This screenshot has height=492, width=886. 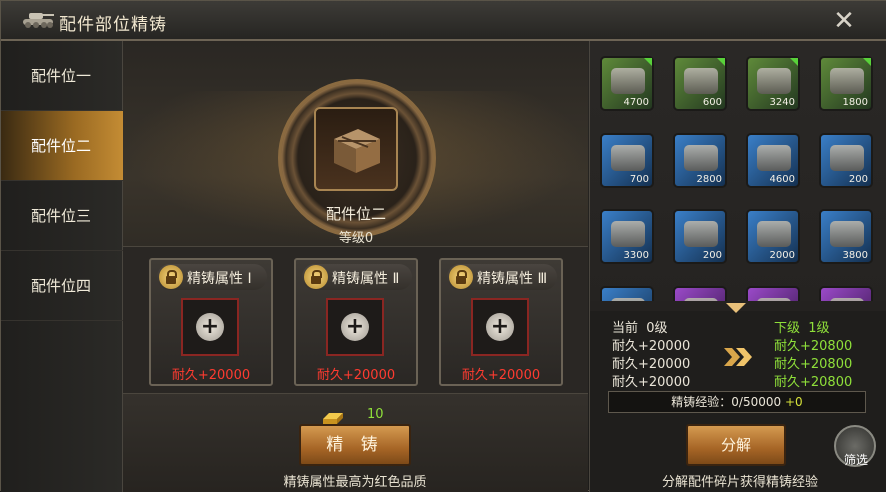 I want to click on item-count: 3800, so click(x=855, y=255).